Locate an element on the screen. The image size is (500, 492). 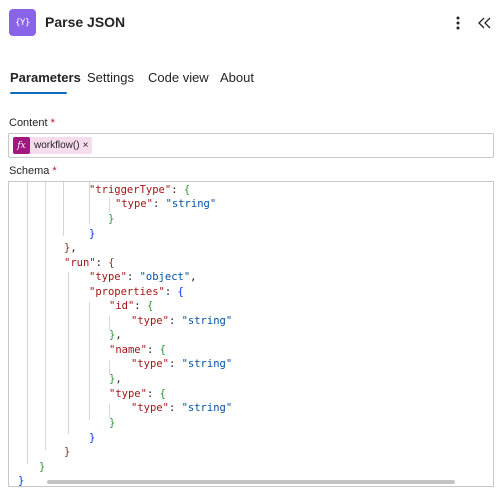
content-required-mark: * is located at coordinates (52, 123).